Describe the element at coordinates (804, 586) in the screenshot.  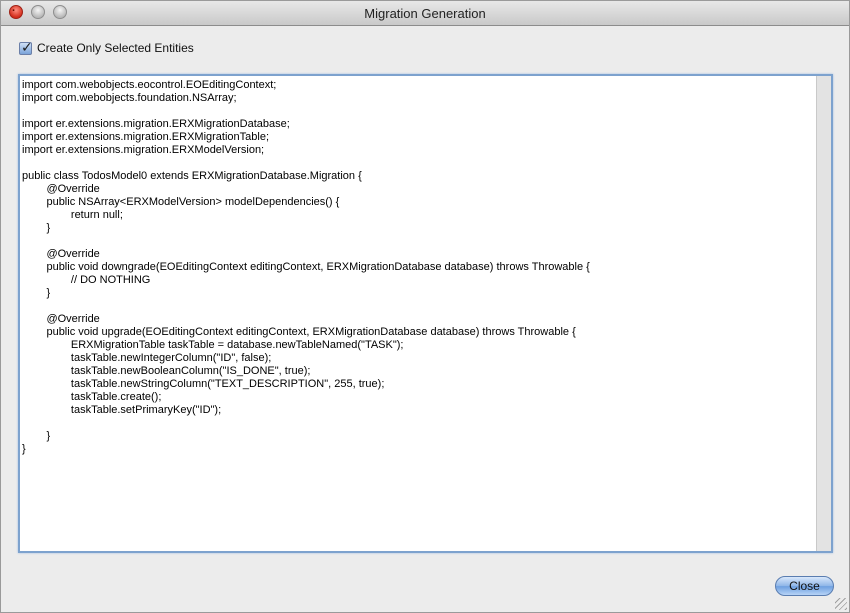
I see `close-button: Close` at that location.